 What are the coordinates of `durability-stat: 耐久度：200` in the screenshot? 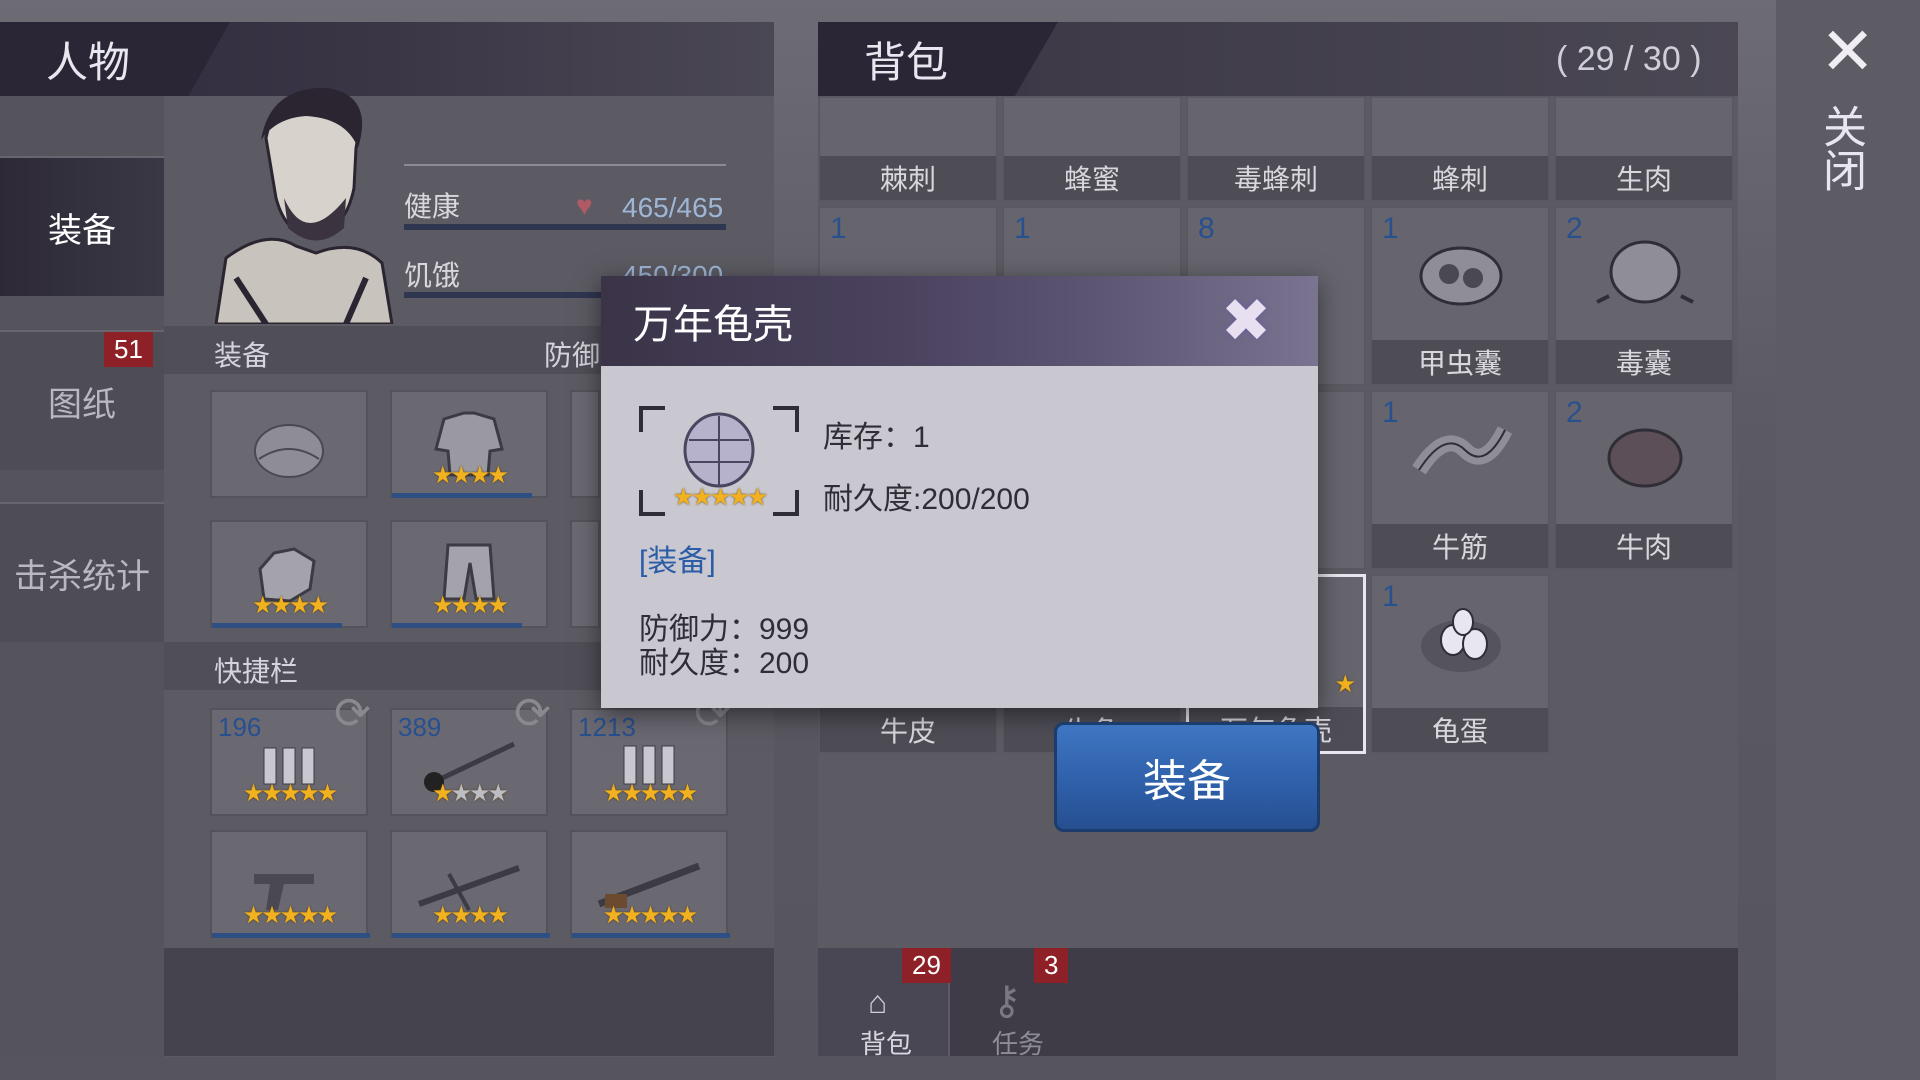 It's located at (724, 663).